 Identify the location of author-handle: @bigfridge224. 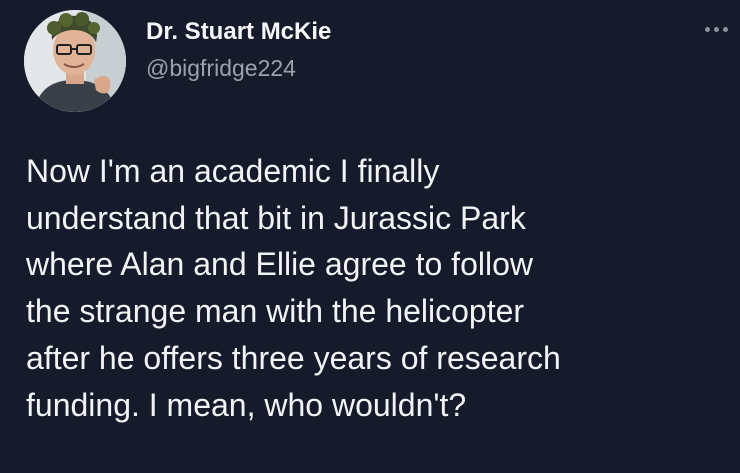
(221, 68).